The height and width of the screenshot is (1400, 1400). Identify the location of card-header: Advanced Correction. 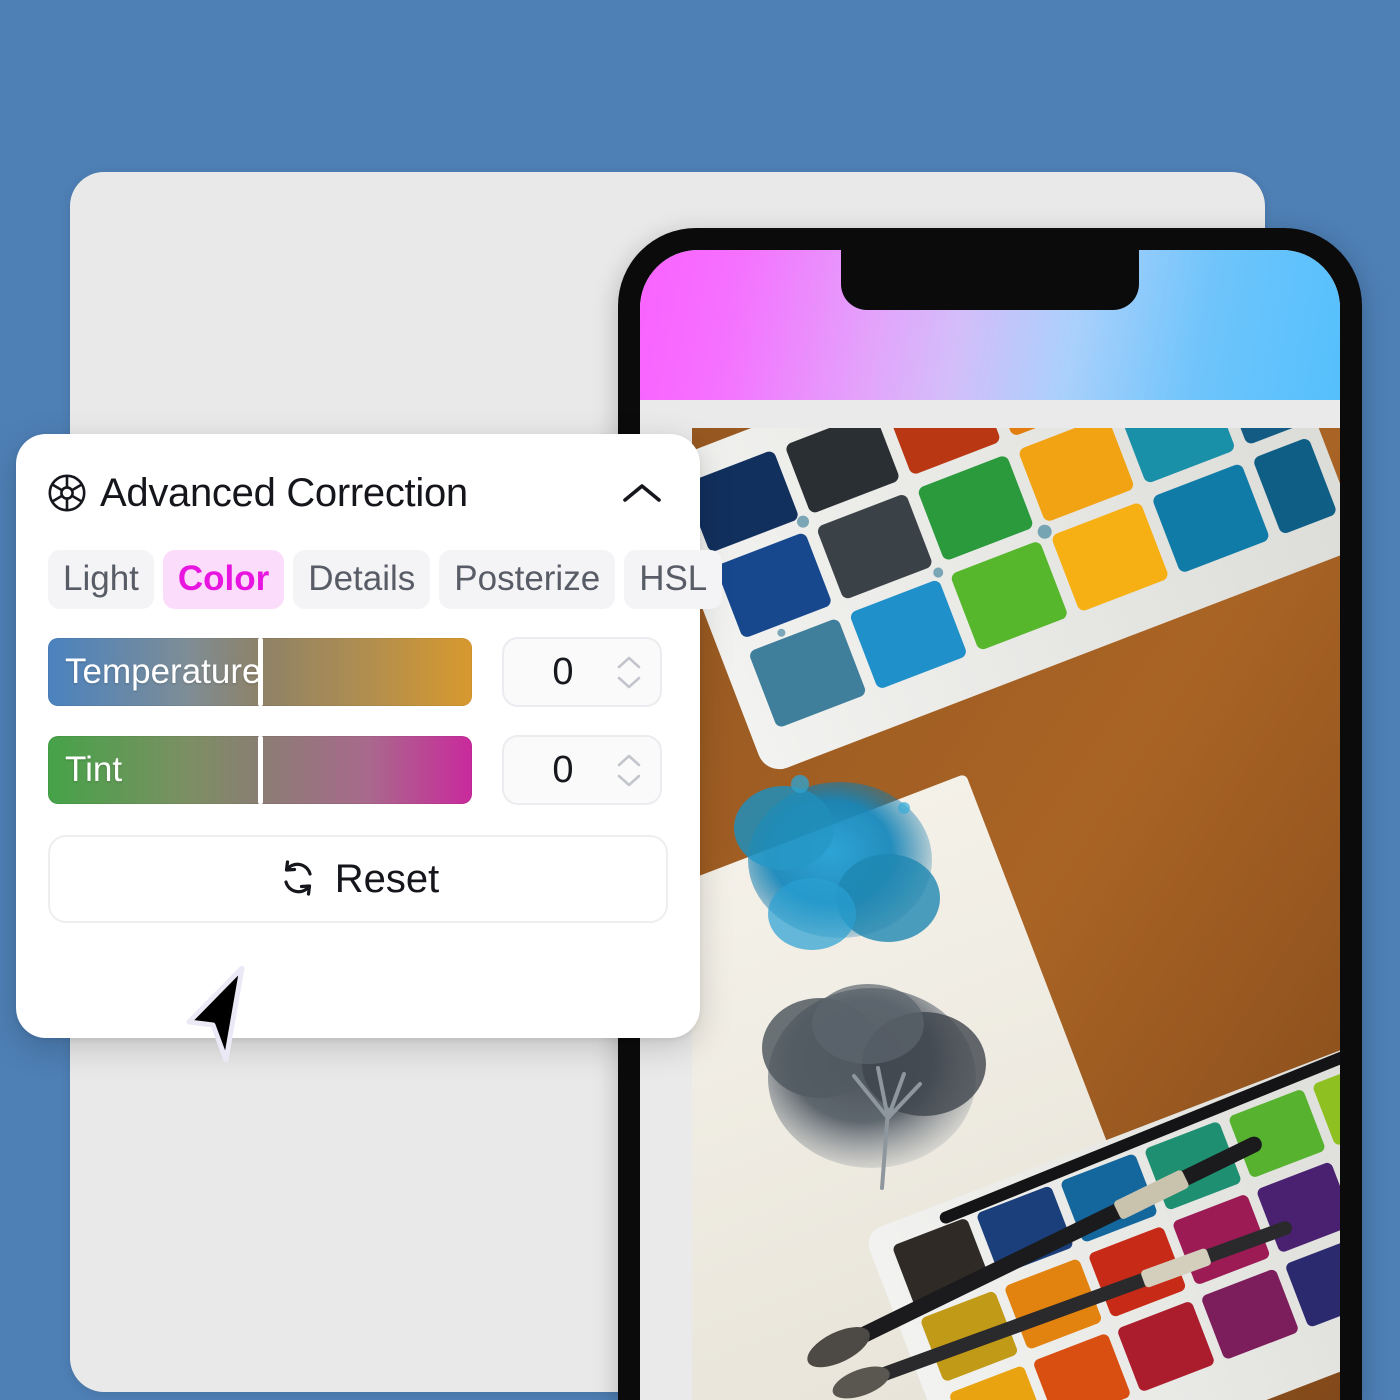
(358, 493).